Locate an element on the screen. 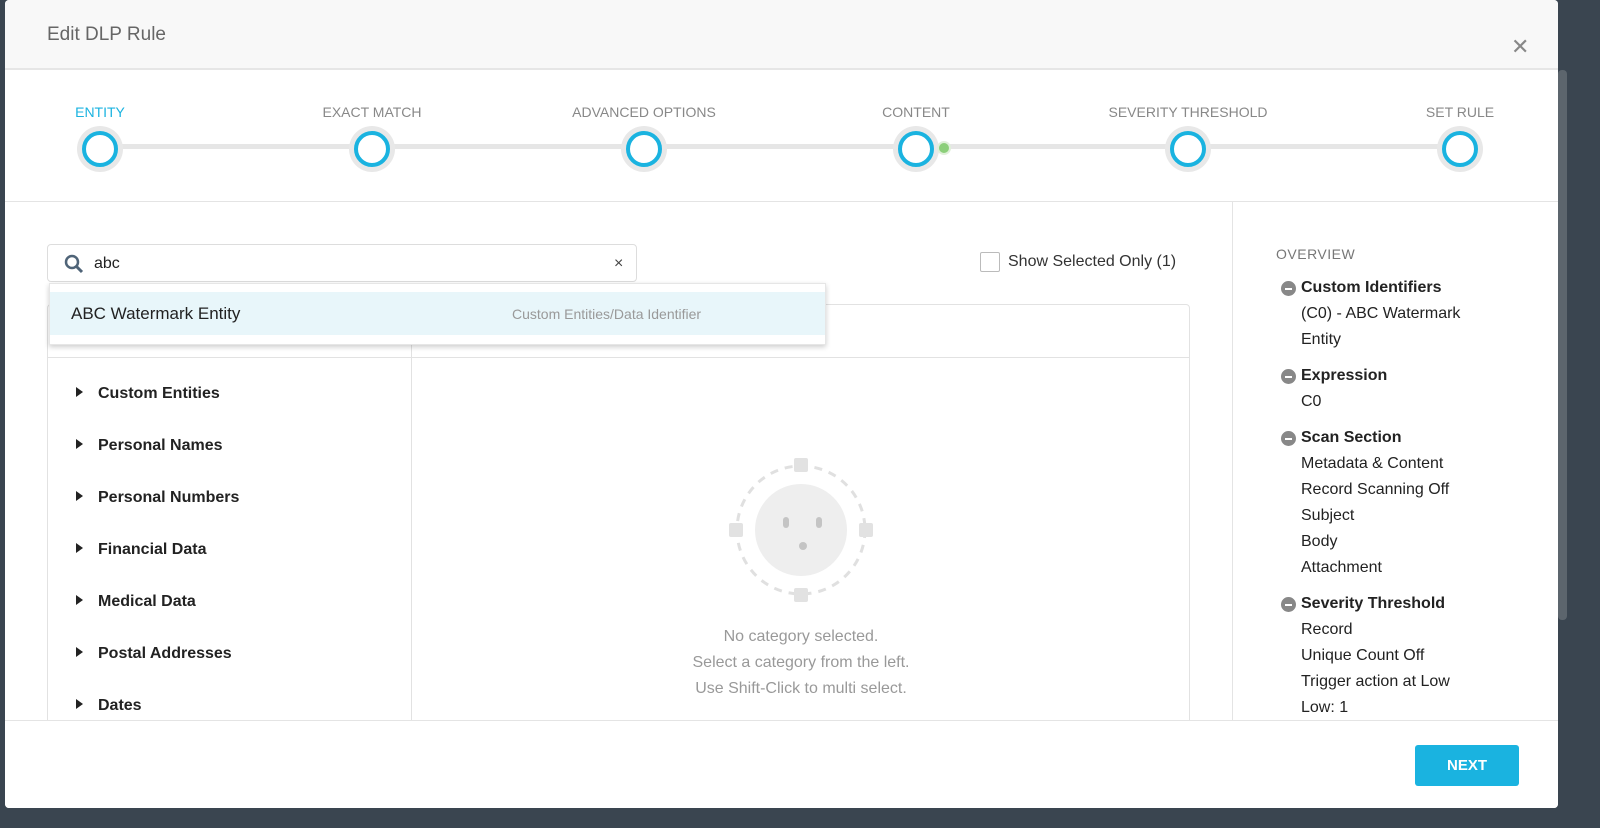  stepper-track is located at coordinates (780, 146).